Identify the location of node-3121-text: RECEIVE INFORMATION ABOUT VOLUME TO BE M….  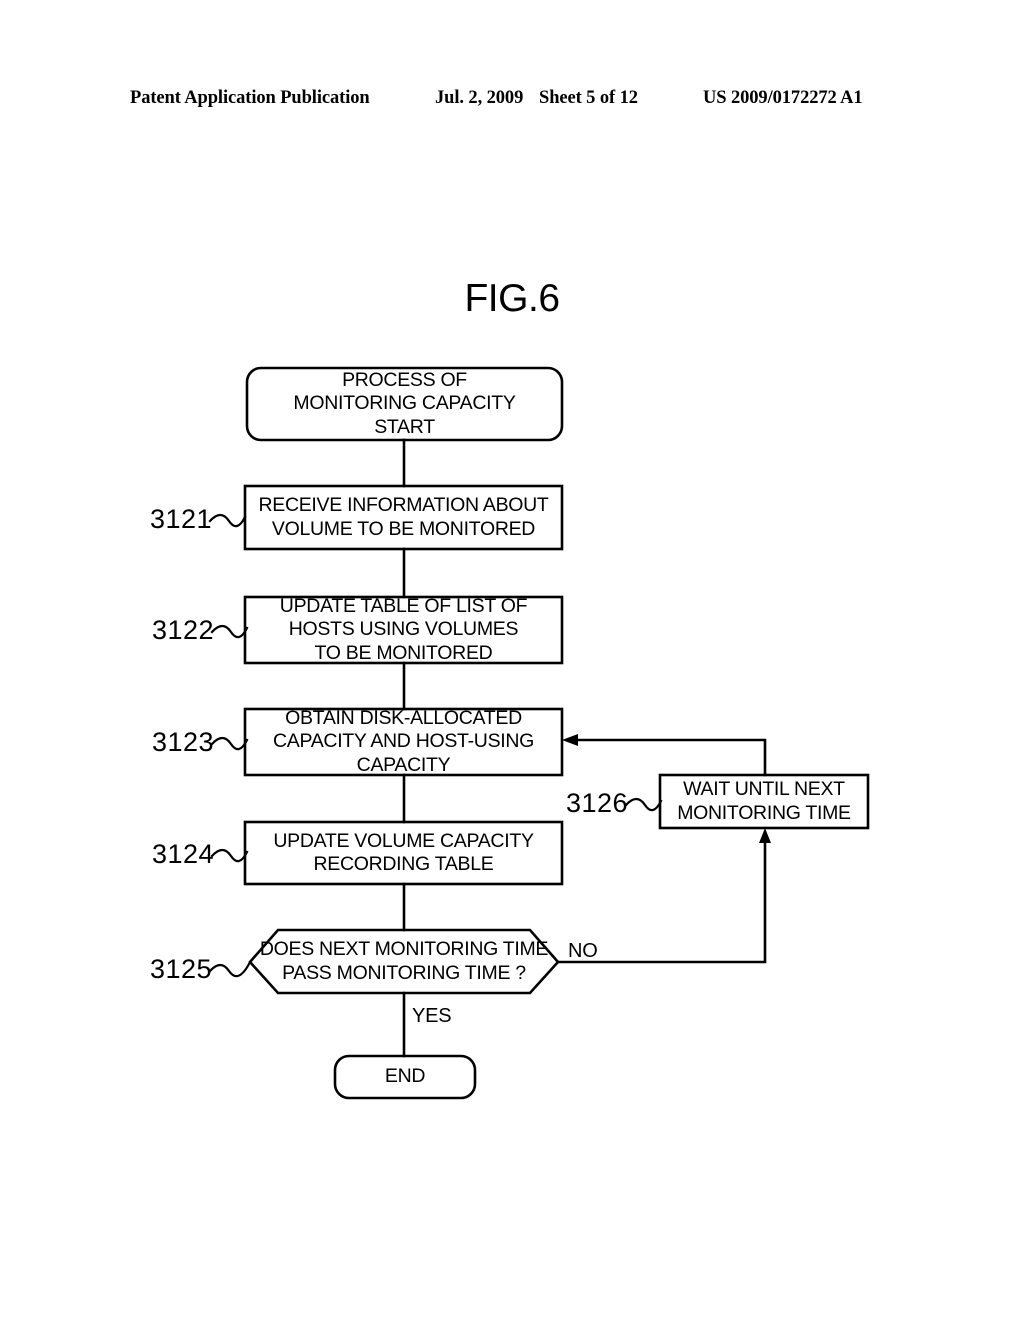
(403, 517).